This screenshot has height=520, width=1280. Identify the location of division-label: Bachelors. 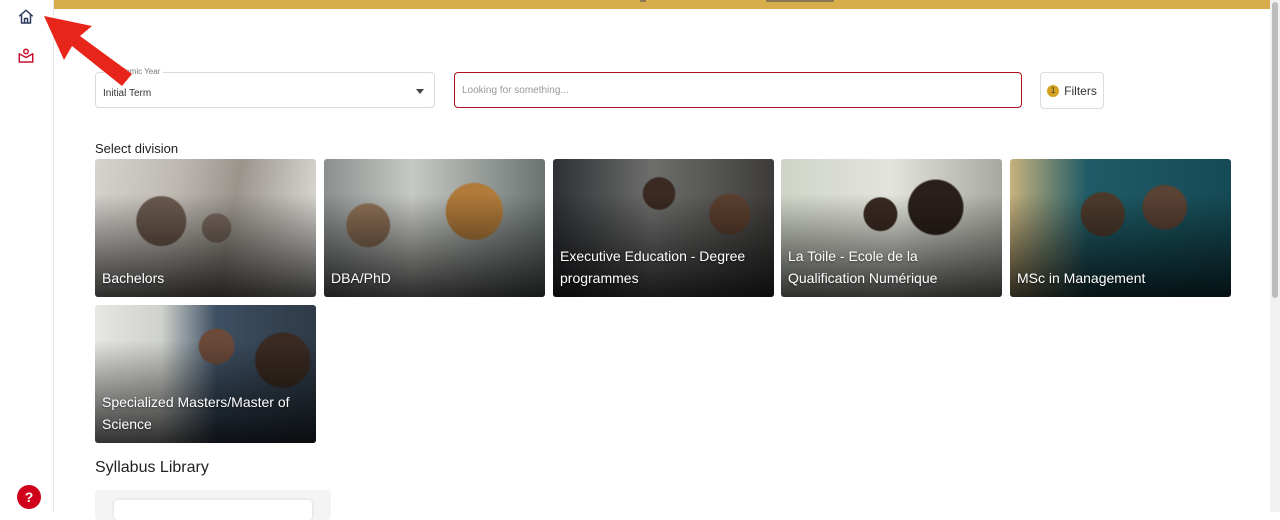
(133, 278).